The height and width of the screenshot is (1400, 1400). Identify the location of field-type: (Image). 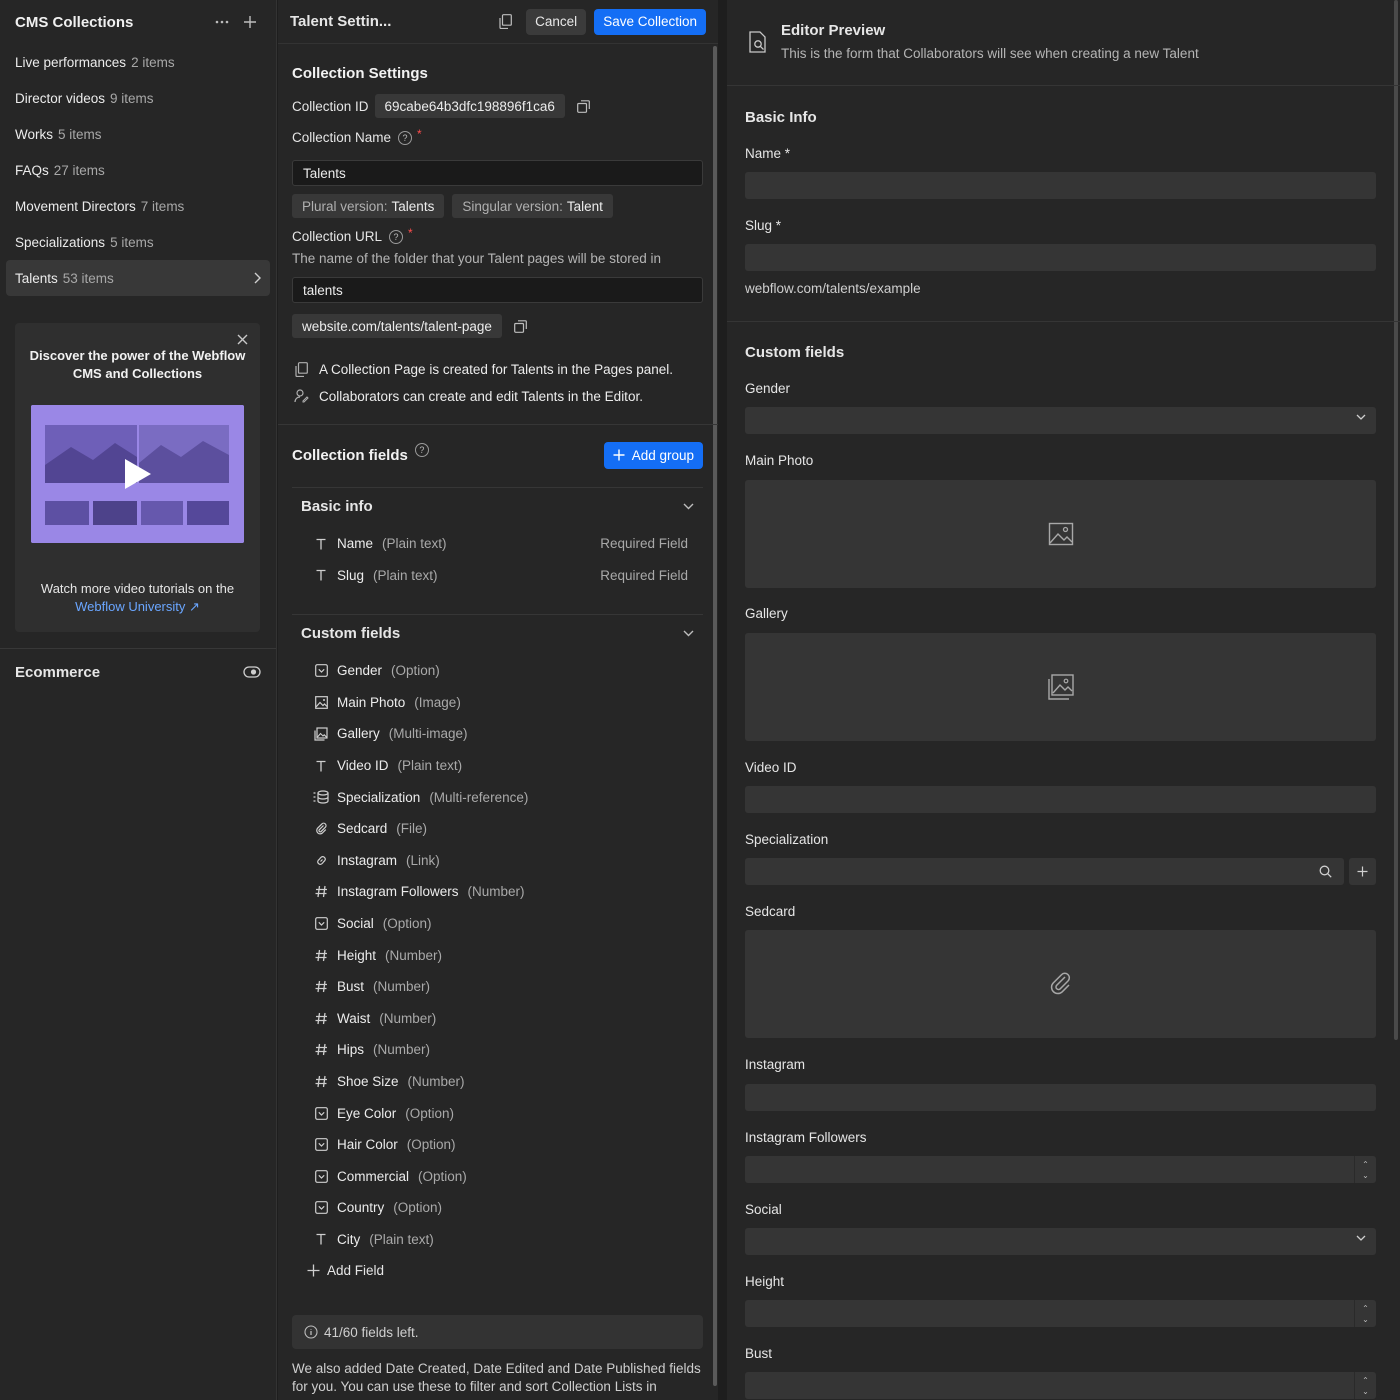
(437, 702).